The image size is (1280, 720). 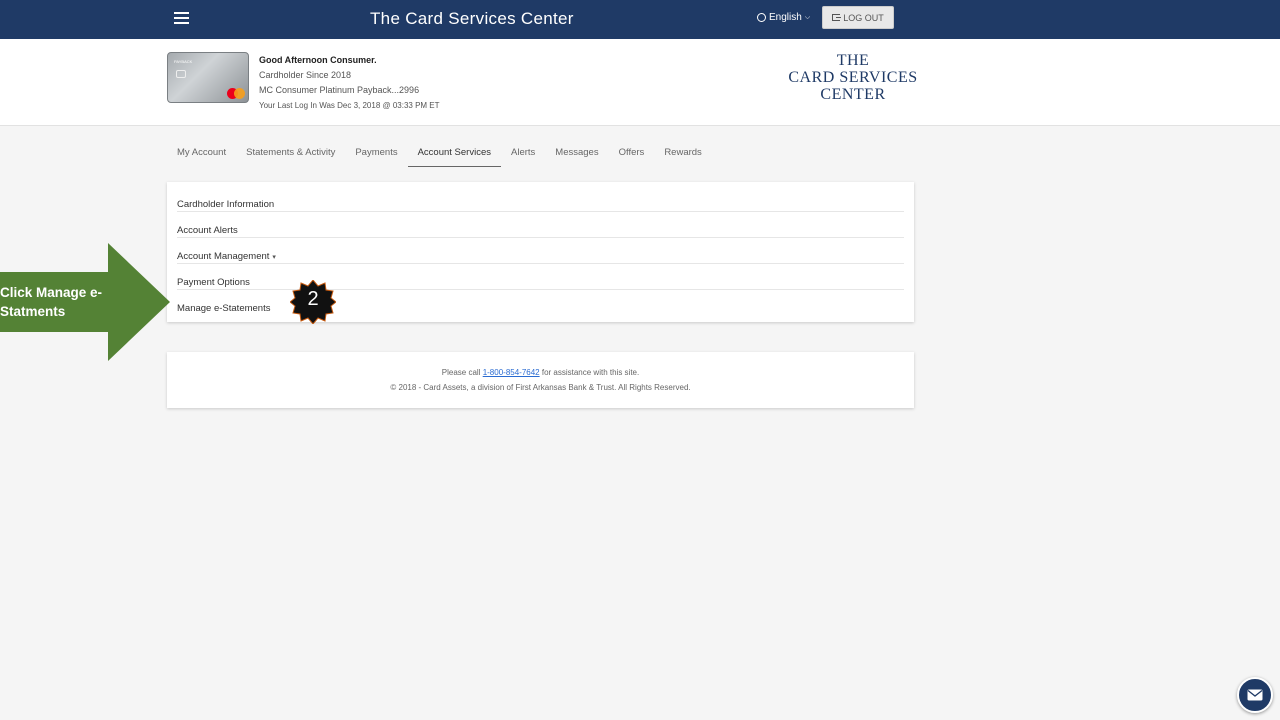 I want to click on chat-button, so click(x=1255, y=695).